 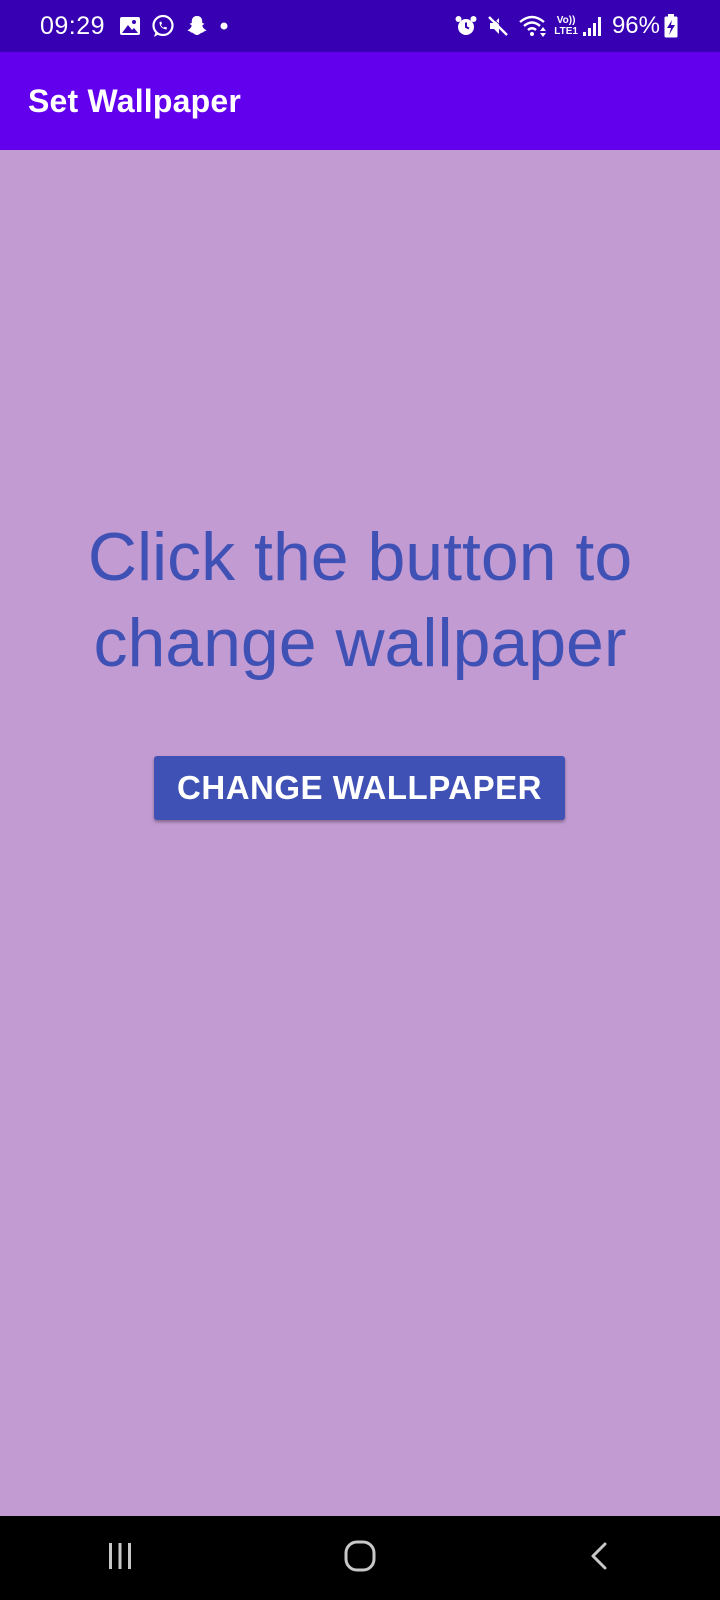 What do you see at coordinates (566, 20) in the screenshot?
I see `network-top-label: Vo))` at bounding box center [566, 20].